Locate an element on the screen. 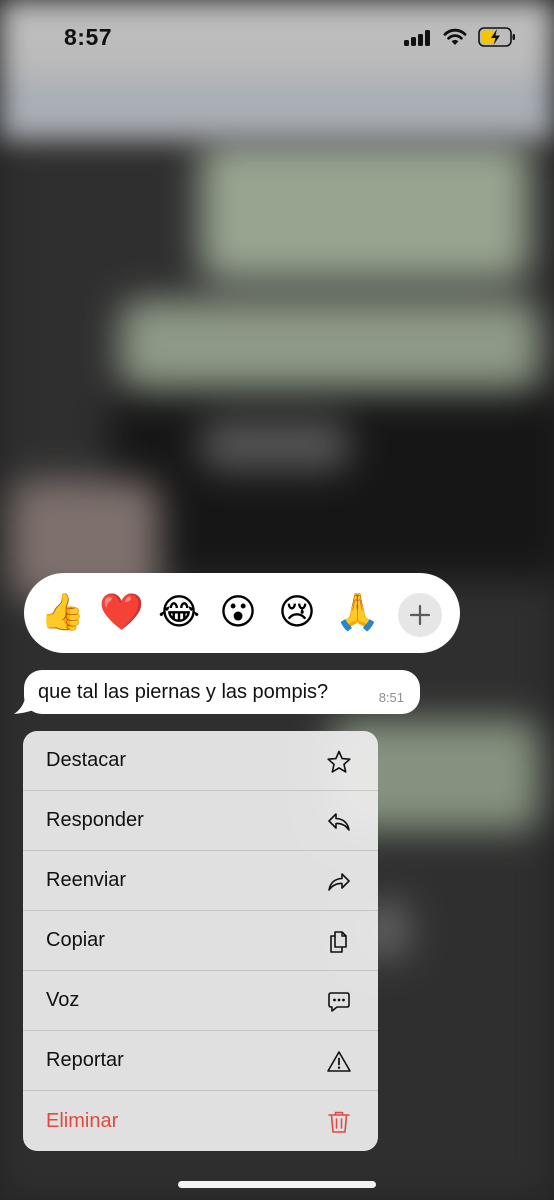 Image resolution: width=554 pixels, height=1200 pixels. menu-item-label: Destacar is located at coordinates (86, 760).